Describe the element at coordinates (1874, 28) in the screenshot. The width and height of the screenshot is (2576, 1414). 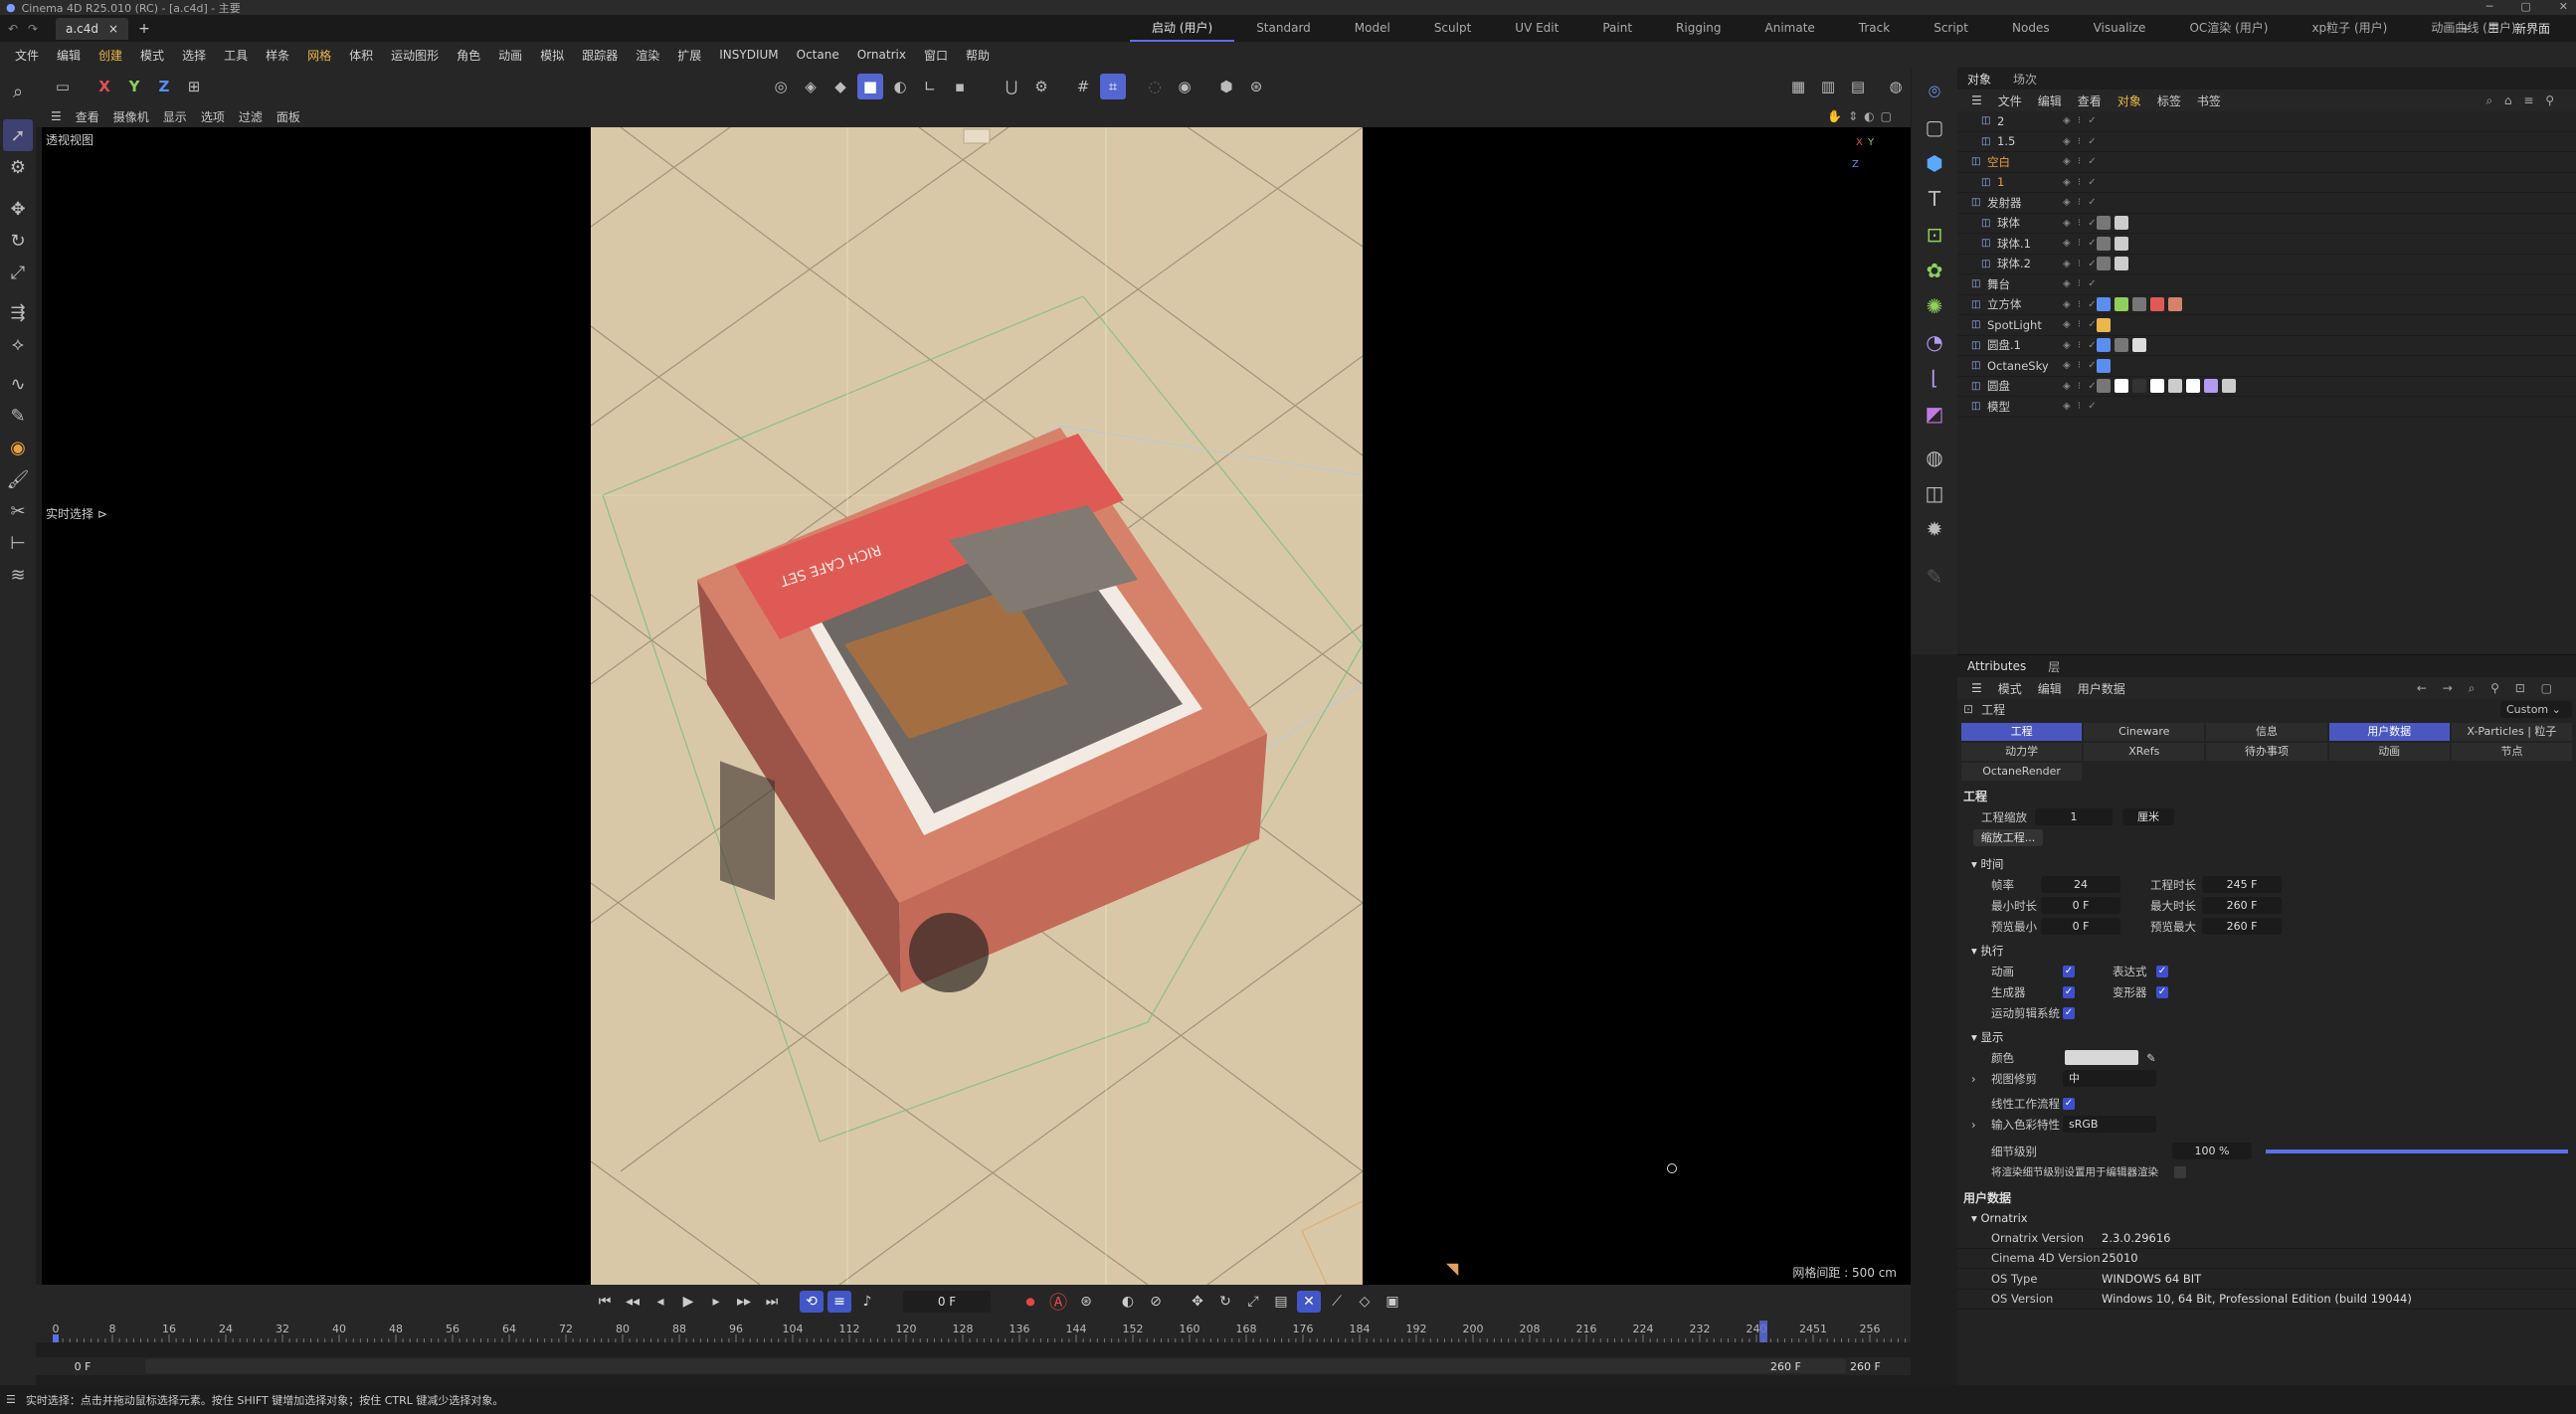
I see `layout-tab: Track` at that location.